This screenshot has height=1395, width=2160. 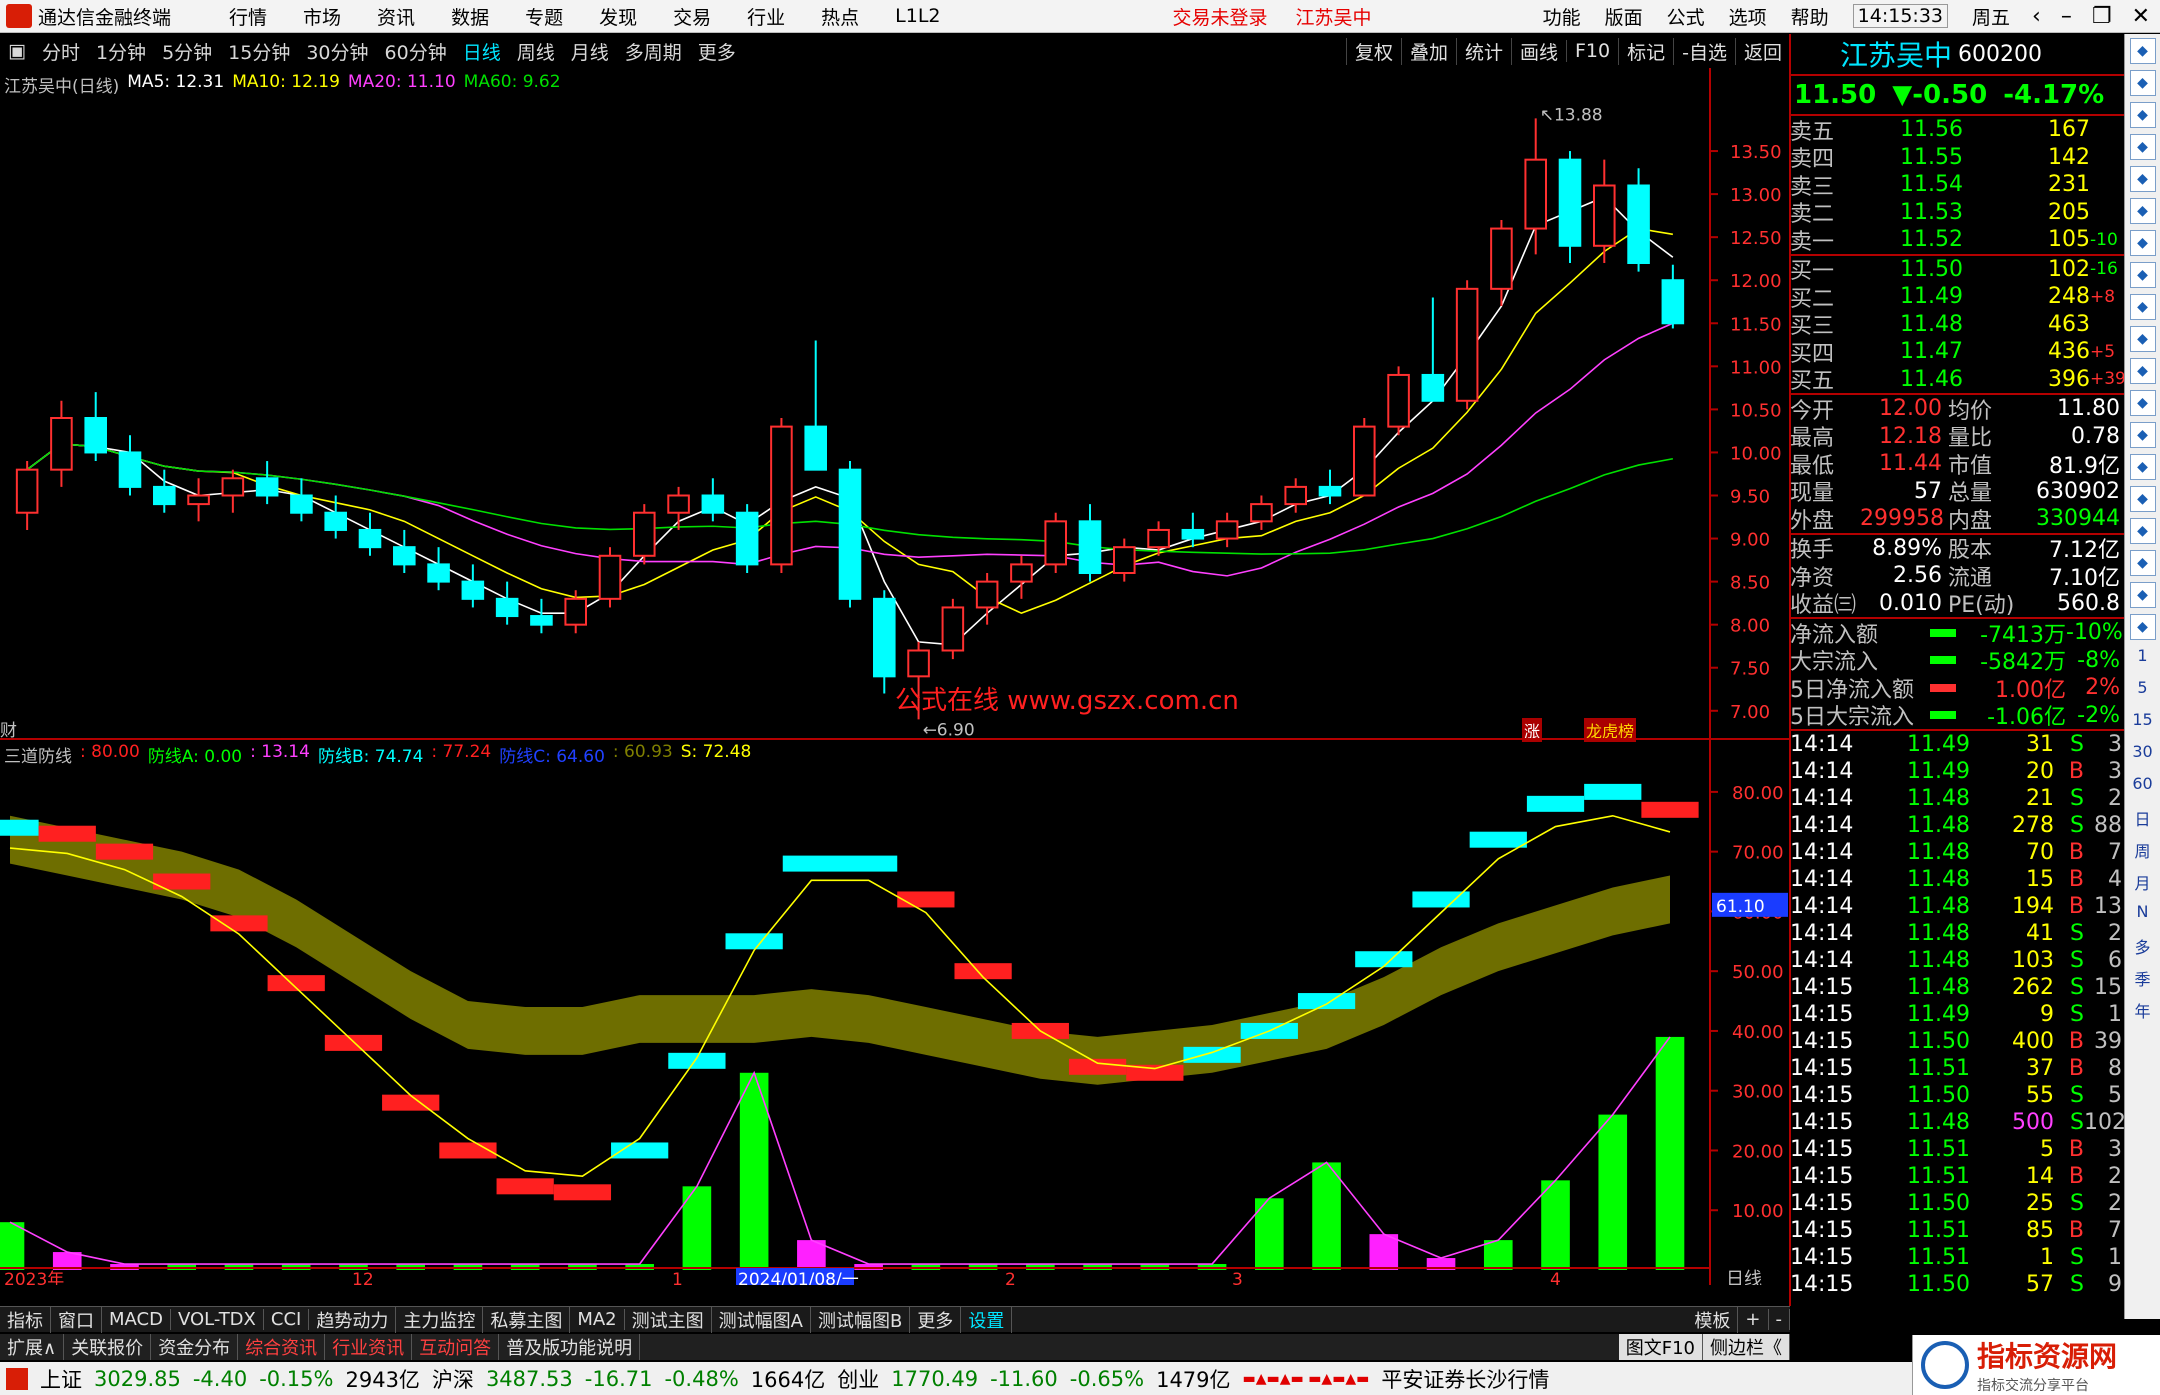 What do you see at coordinates (1810, 16) in the screenshot?
I see `menu-item-help: 帮助` at bounding box center [1810, 16].